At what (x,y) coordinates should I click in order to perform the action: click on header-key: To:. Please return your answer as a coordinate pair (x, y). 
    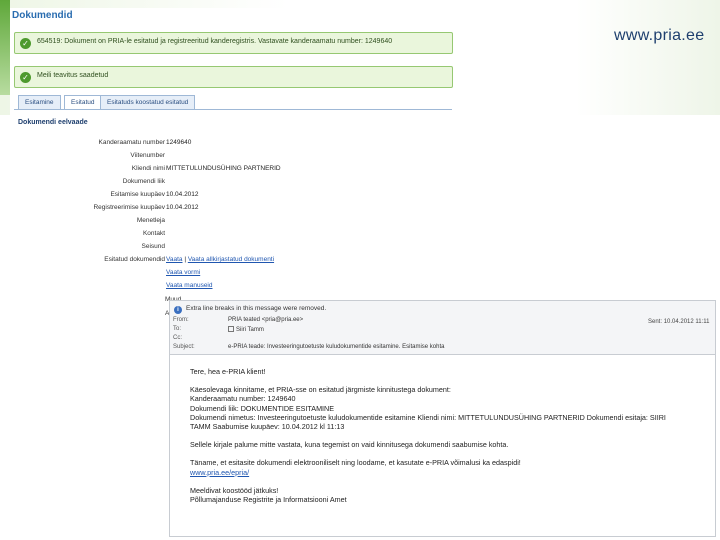
    Looking at the image, I should click on (177, 329).